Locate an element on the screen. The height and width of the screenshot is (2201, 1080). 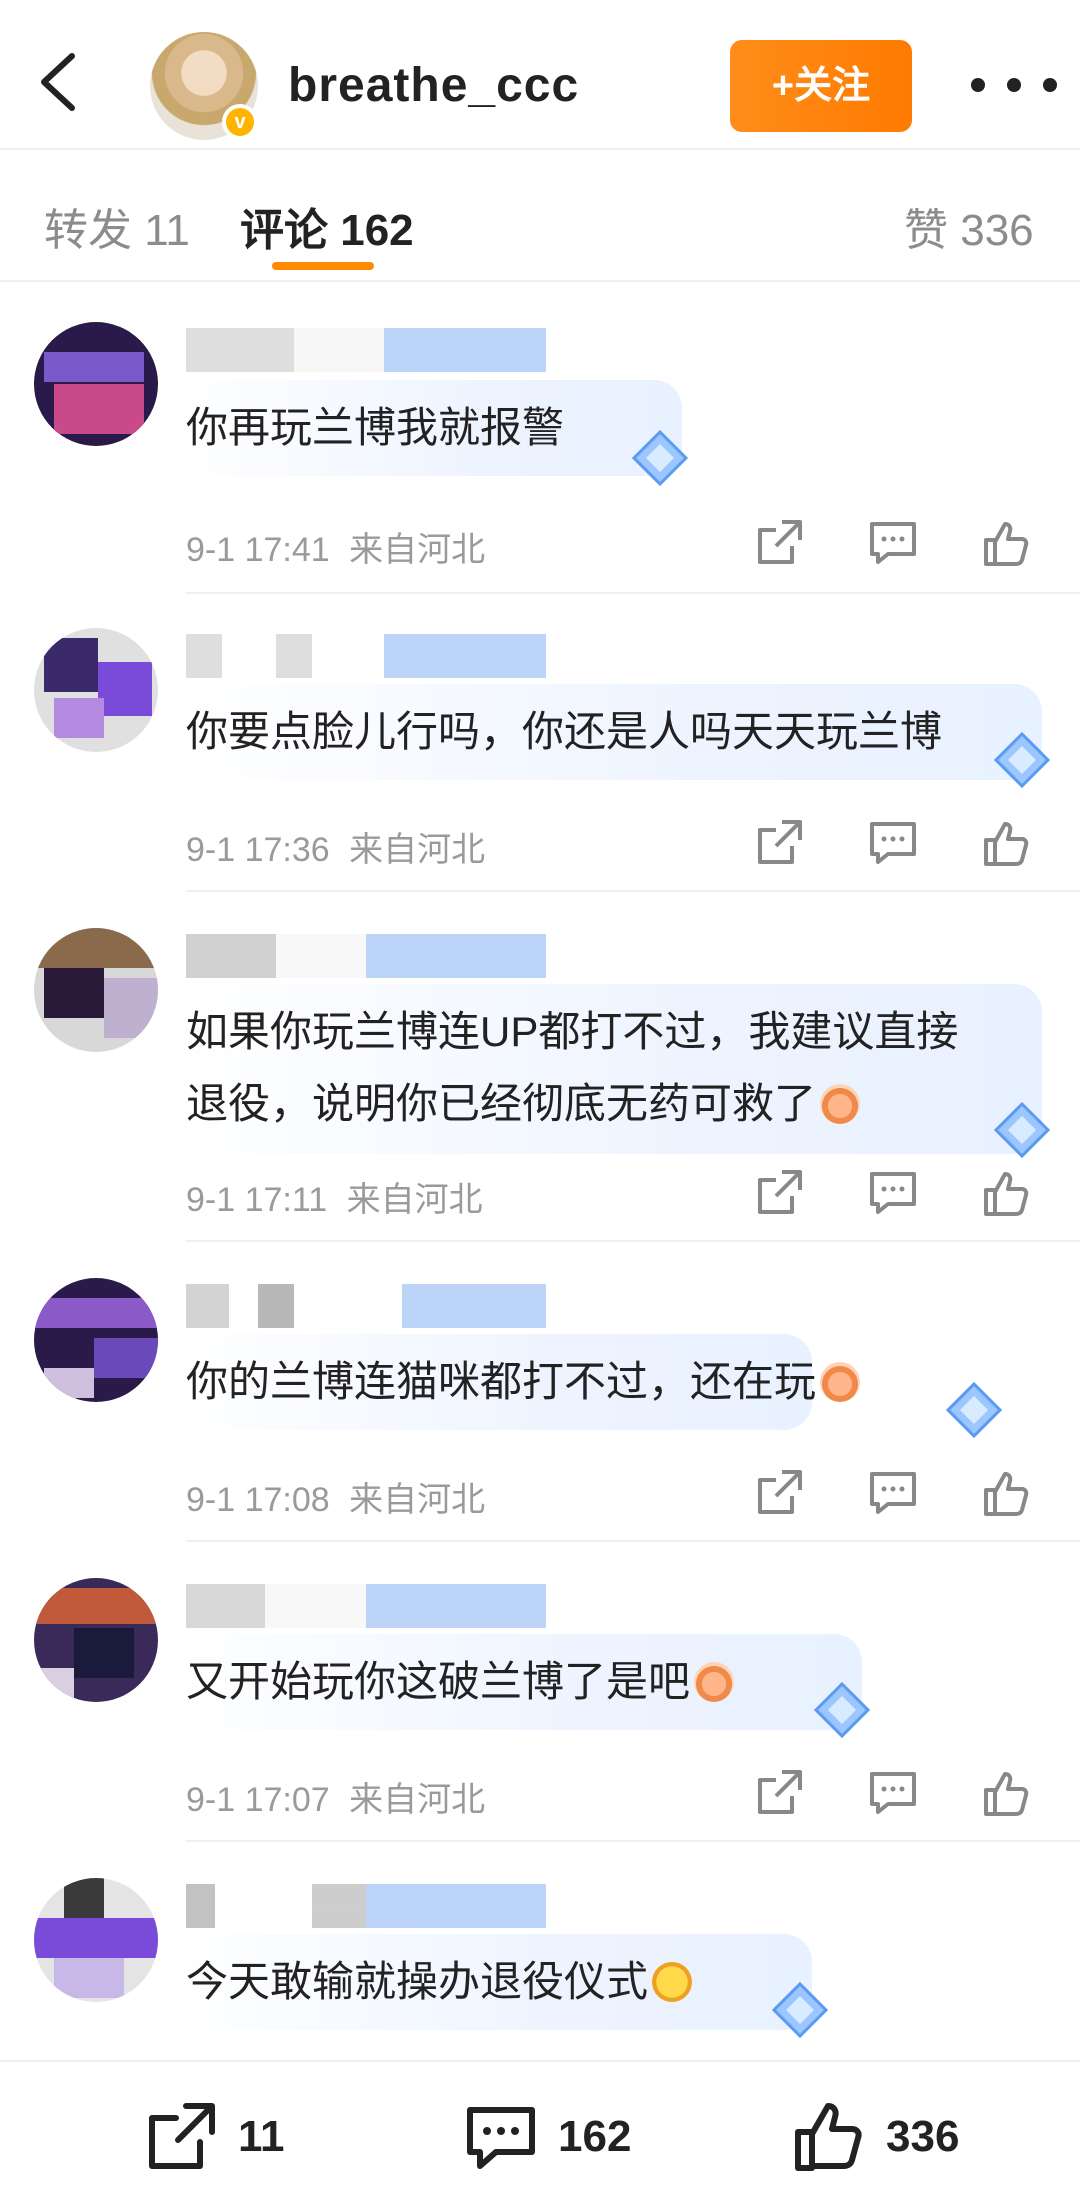
comment-text: 你再玩兰博我就报警 is located at coordinates (375, 427).